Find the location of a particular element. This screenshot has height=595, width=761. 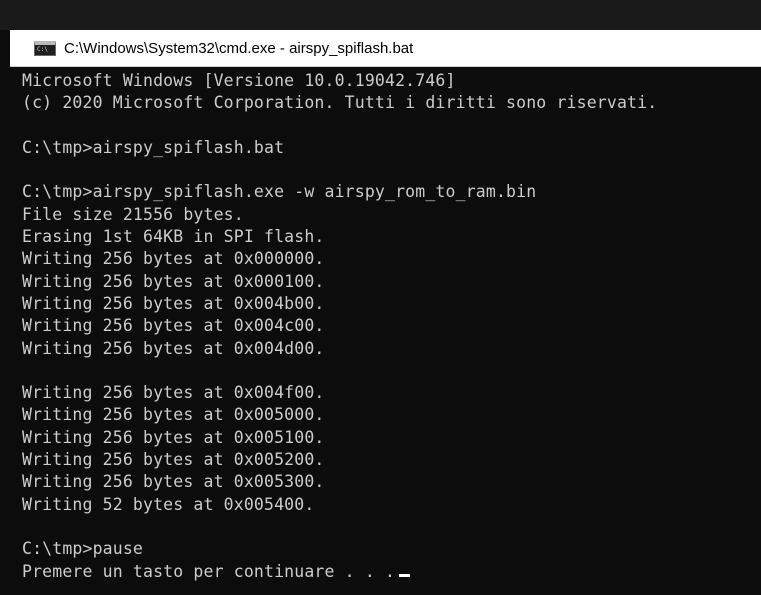

console-line: Writing 256 bytes at 0x000100. is located at coordinates (173, 281).